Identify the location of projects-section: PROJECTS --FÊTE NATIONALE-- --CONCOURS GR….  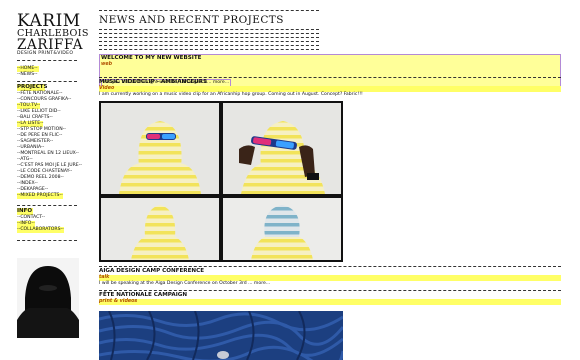
(49, 141).